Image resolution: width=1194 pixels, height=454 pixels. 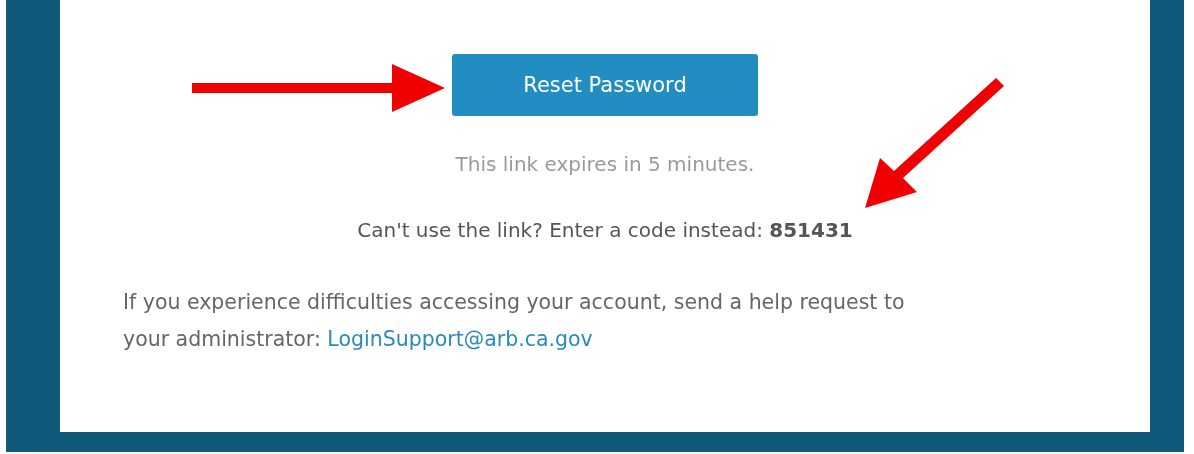 What do you see at coordinates (514, 321) in the screenshot?
I see `help-text: If you experience difficulties accessing your account, send a help request to your administrator: LoginSupport@arb.ca.gov` at bounding box center [514, 321].